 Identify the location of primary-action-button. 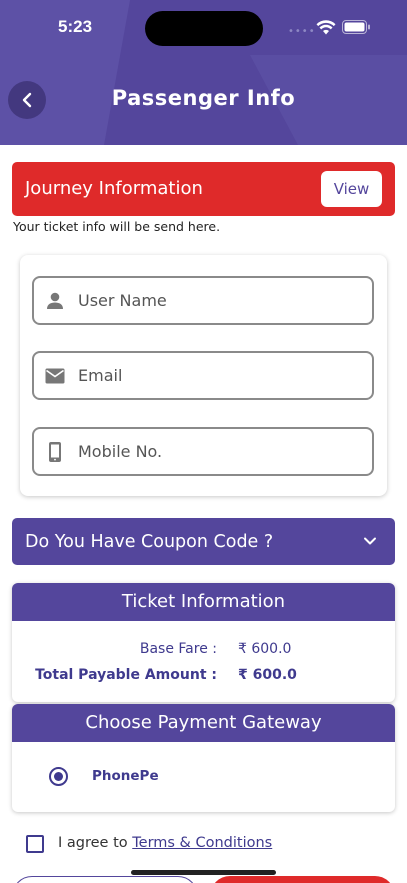
(302, 879).